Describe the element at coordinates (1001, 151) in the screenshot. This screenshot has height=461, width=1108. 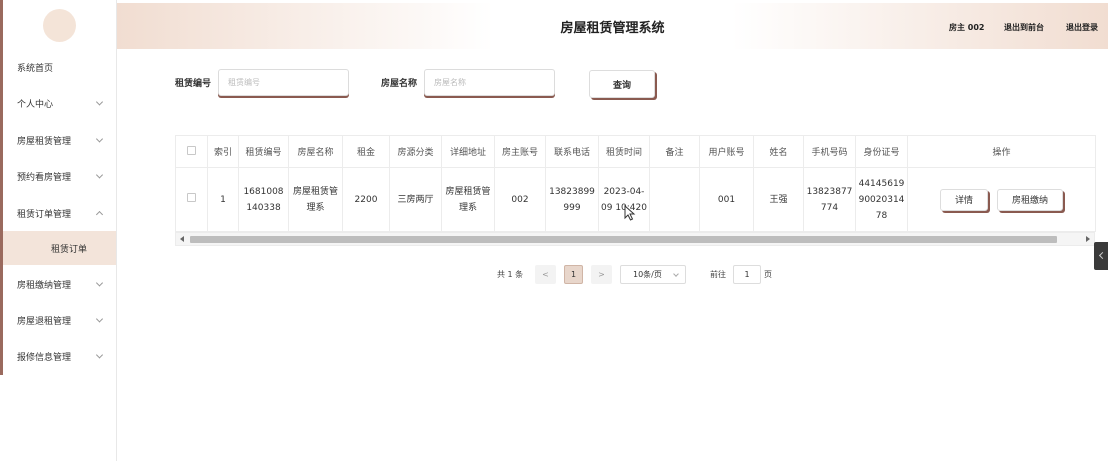
I see `column-header: 操作` at that location.